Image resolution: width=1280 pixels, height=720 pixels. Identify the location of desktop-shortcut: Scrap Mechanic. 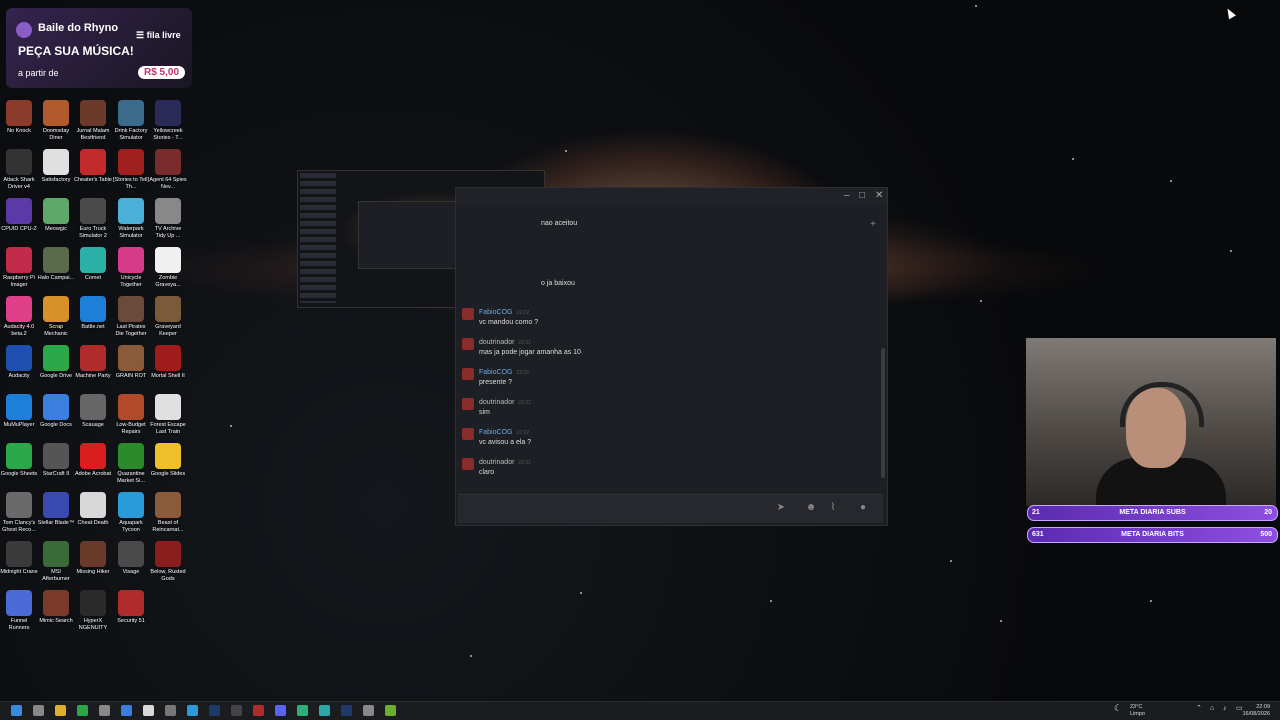
(56, 316).